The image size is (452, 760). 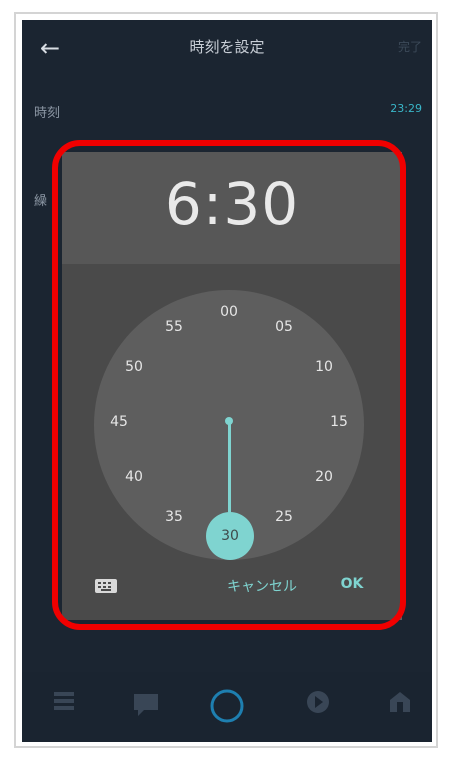 What do you see at coordinates (406, 108) in the screenshot?
I see `time-row-value: 23:29` at bounding box center [406, 108].